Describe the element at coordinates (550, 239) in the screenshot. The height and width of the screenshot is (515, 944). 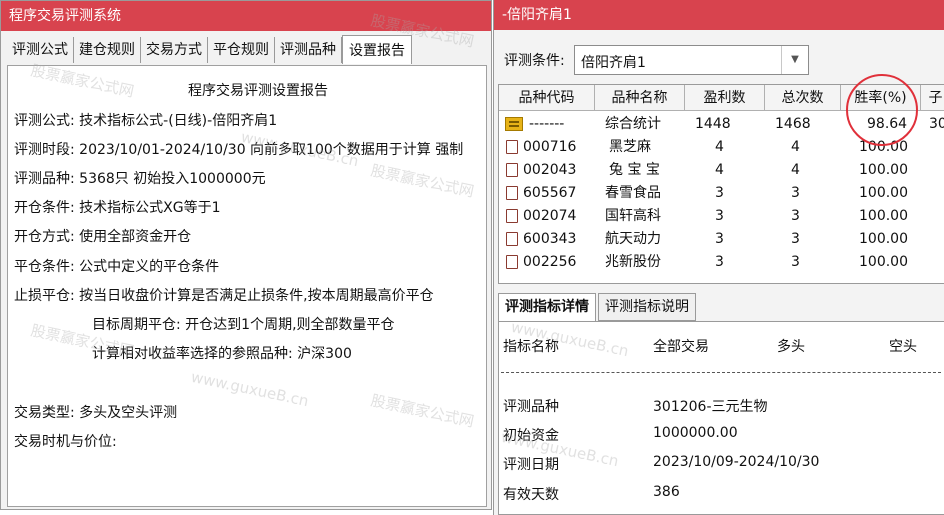
I see `cell-code: 600343` at that location.